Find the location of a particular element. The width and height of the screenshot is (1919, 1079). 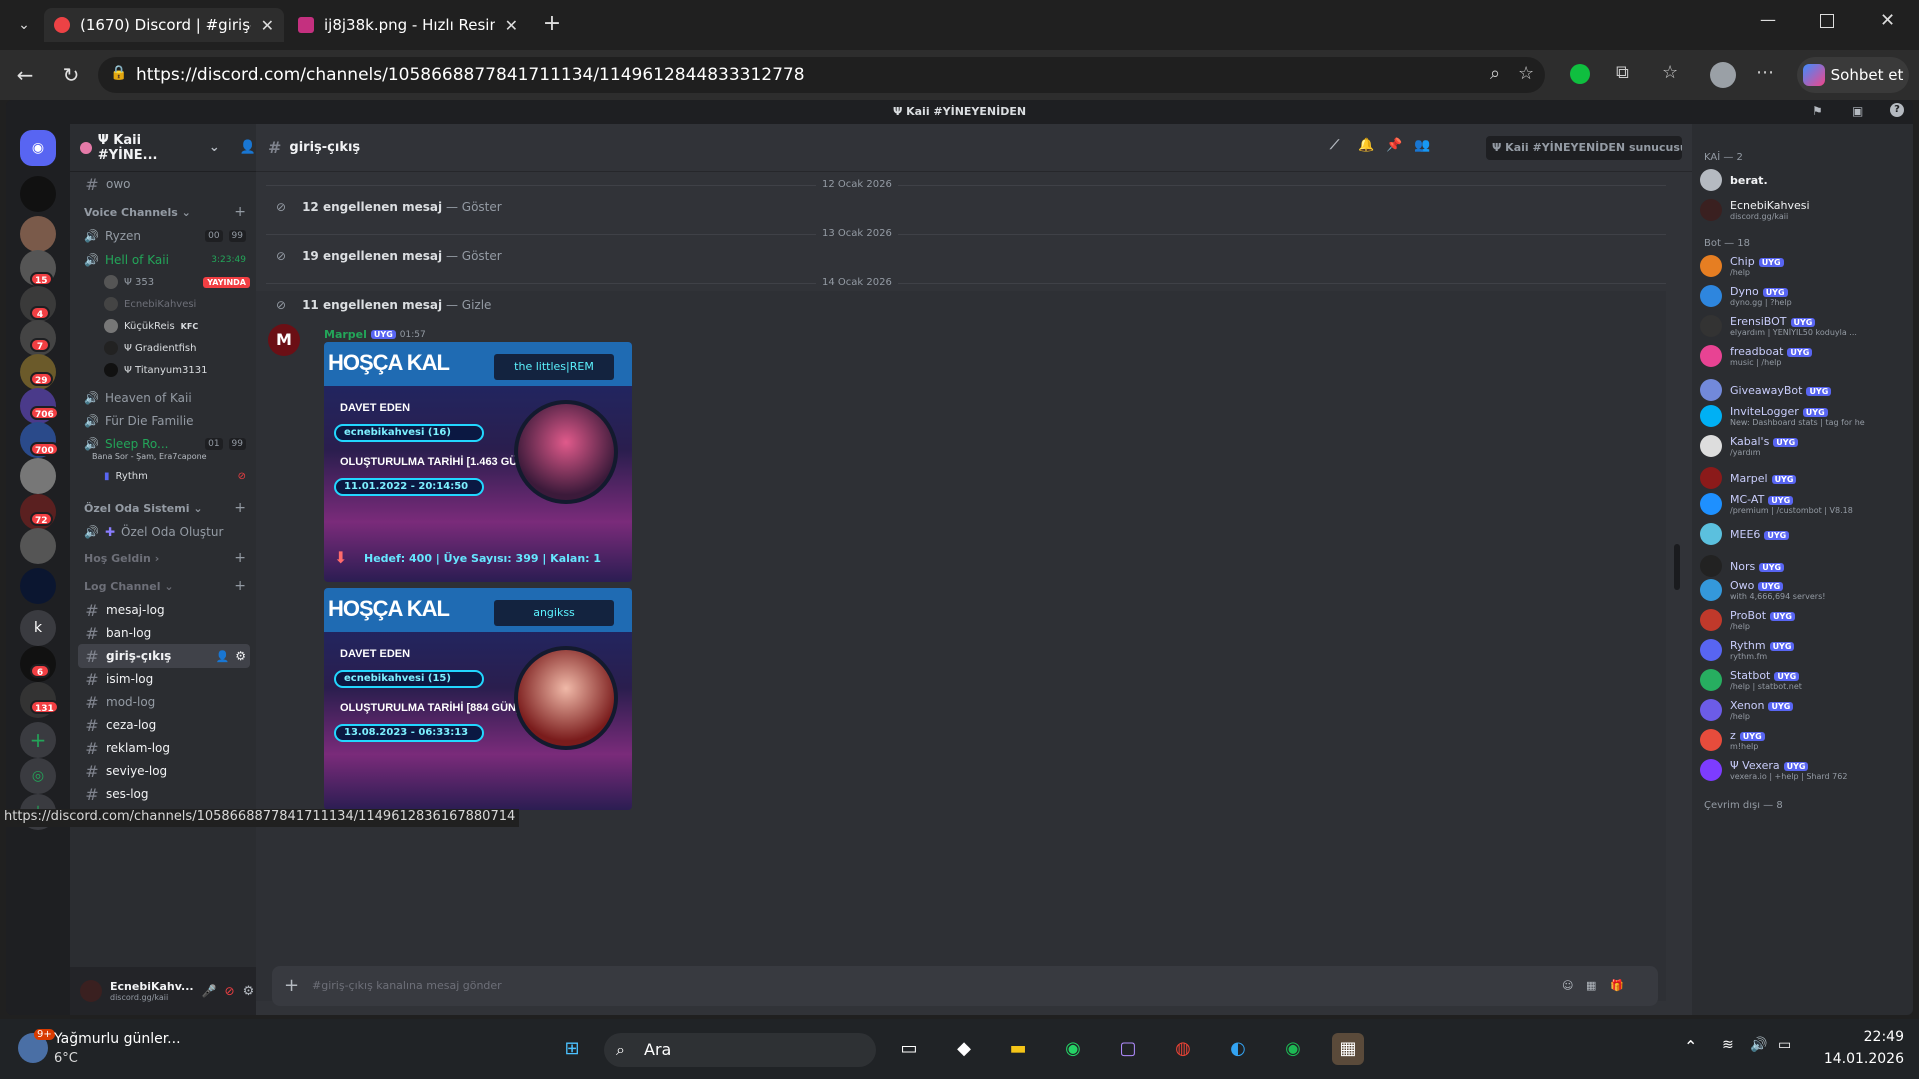

channel-ceza-log: # ceza-log is located at coordinates (164, 725).